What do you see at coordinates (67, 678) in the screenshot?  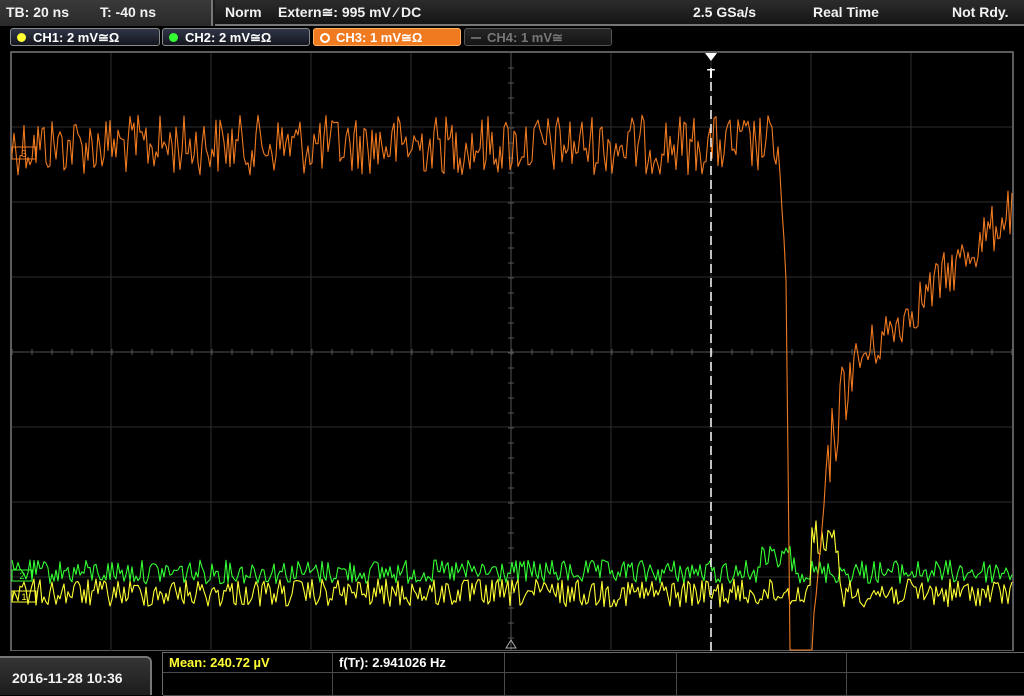 I see `datetime-readout: 2016-11-28 10:36` at bounding box center [67, 678].